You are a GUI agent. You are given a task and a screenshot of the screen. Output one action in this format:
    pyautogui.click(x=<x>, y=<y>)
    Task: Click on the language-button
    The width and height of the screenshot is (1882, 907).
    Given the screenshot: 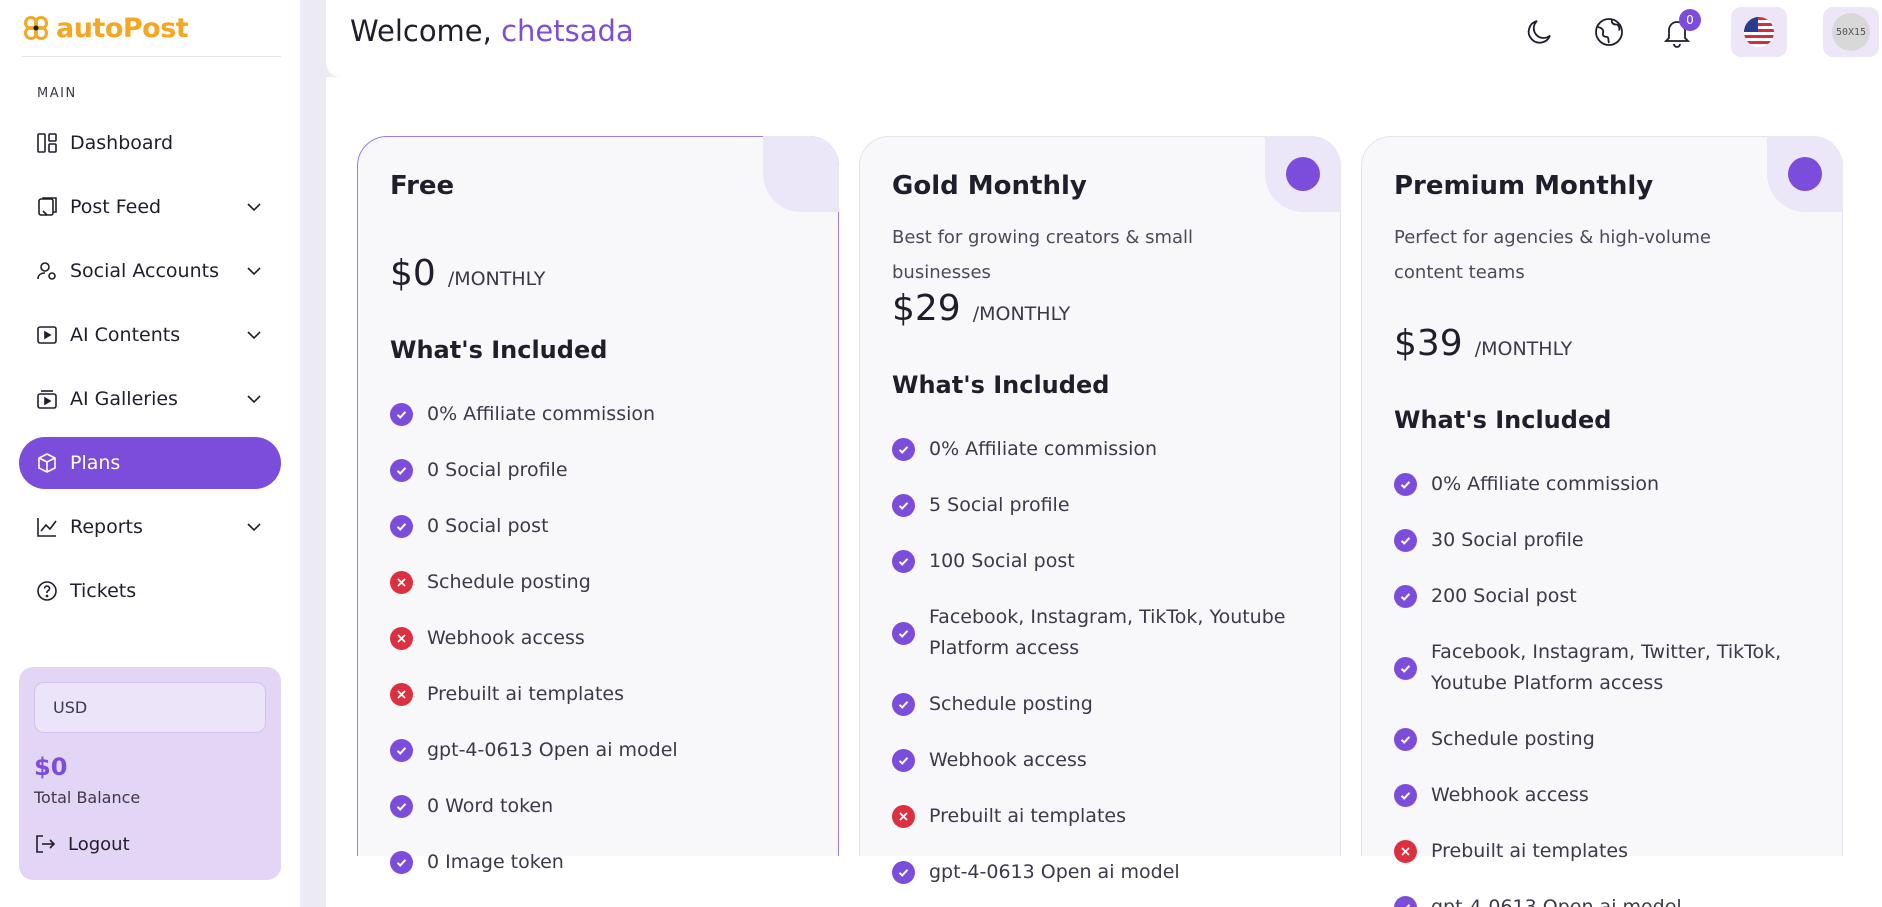 What is the action you would take?
    pyautogui.click(x=1609, y=32)
    